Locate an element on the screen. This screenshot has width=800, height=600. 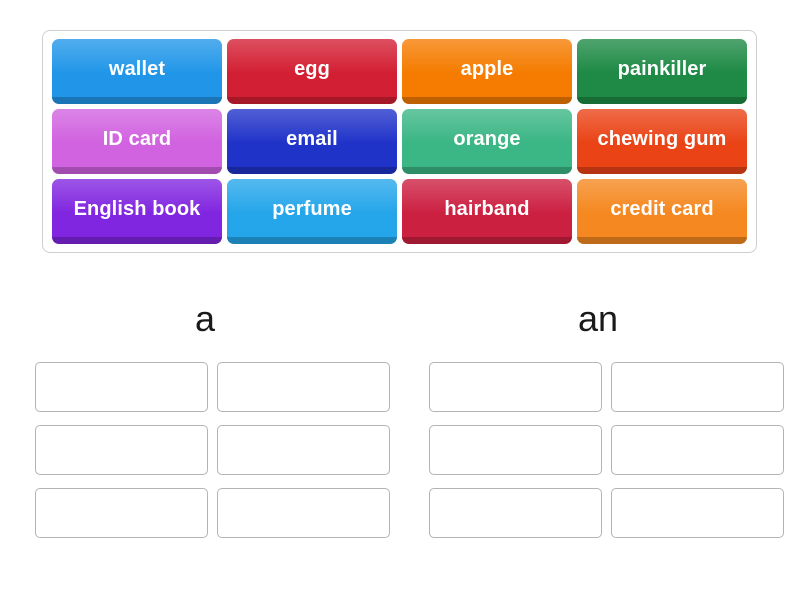
word-tile: apple is located at coordinates (487, 71).